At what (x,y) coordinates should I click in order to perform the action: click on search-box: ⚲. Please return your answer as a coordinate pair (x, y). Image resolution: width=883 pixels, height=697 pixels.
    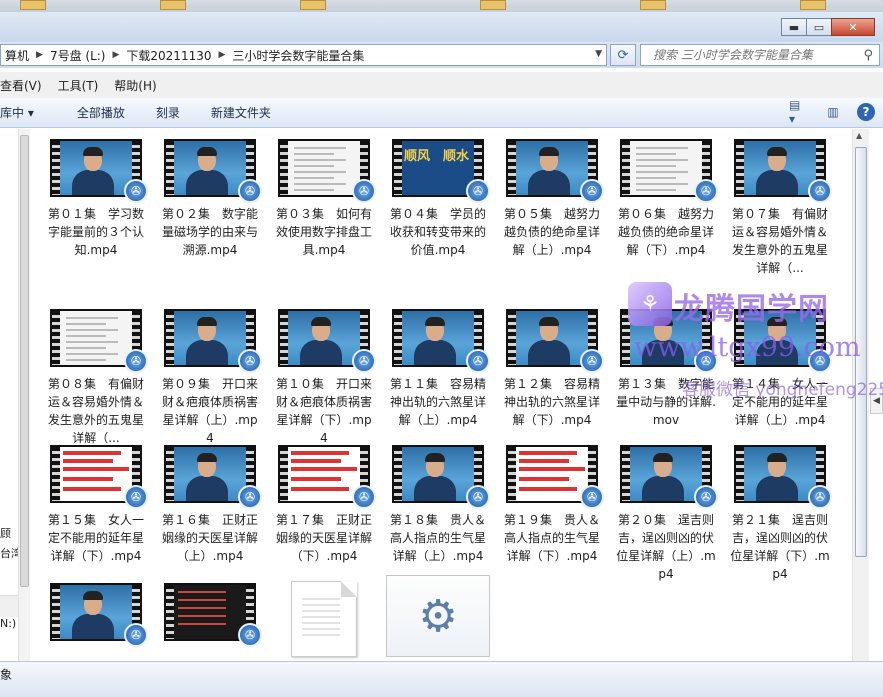
    Looking at the image, I should click on (760, 55).